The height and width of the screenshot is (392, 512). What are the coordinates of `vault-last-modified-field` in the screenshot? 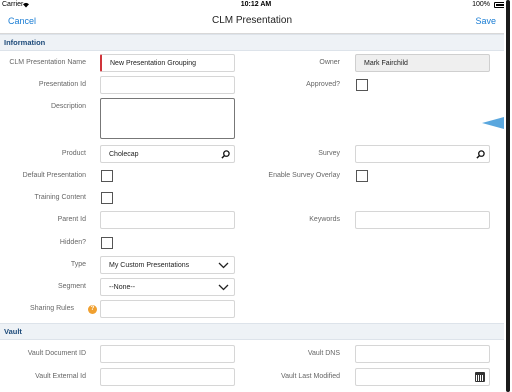 It's located at (422, 377).